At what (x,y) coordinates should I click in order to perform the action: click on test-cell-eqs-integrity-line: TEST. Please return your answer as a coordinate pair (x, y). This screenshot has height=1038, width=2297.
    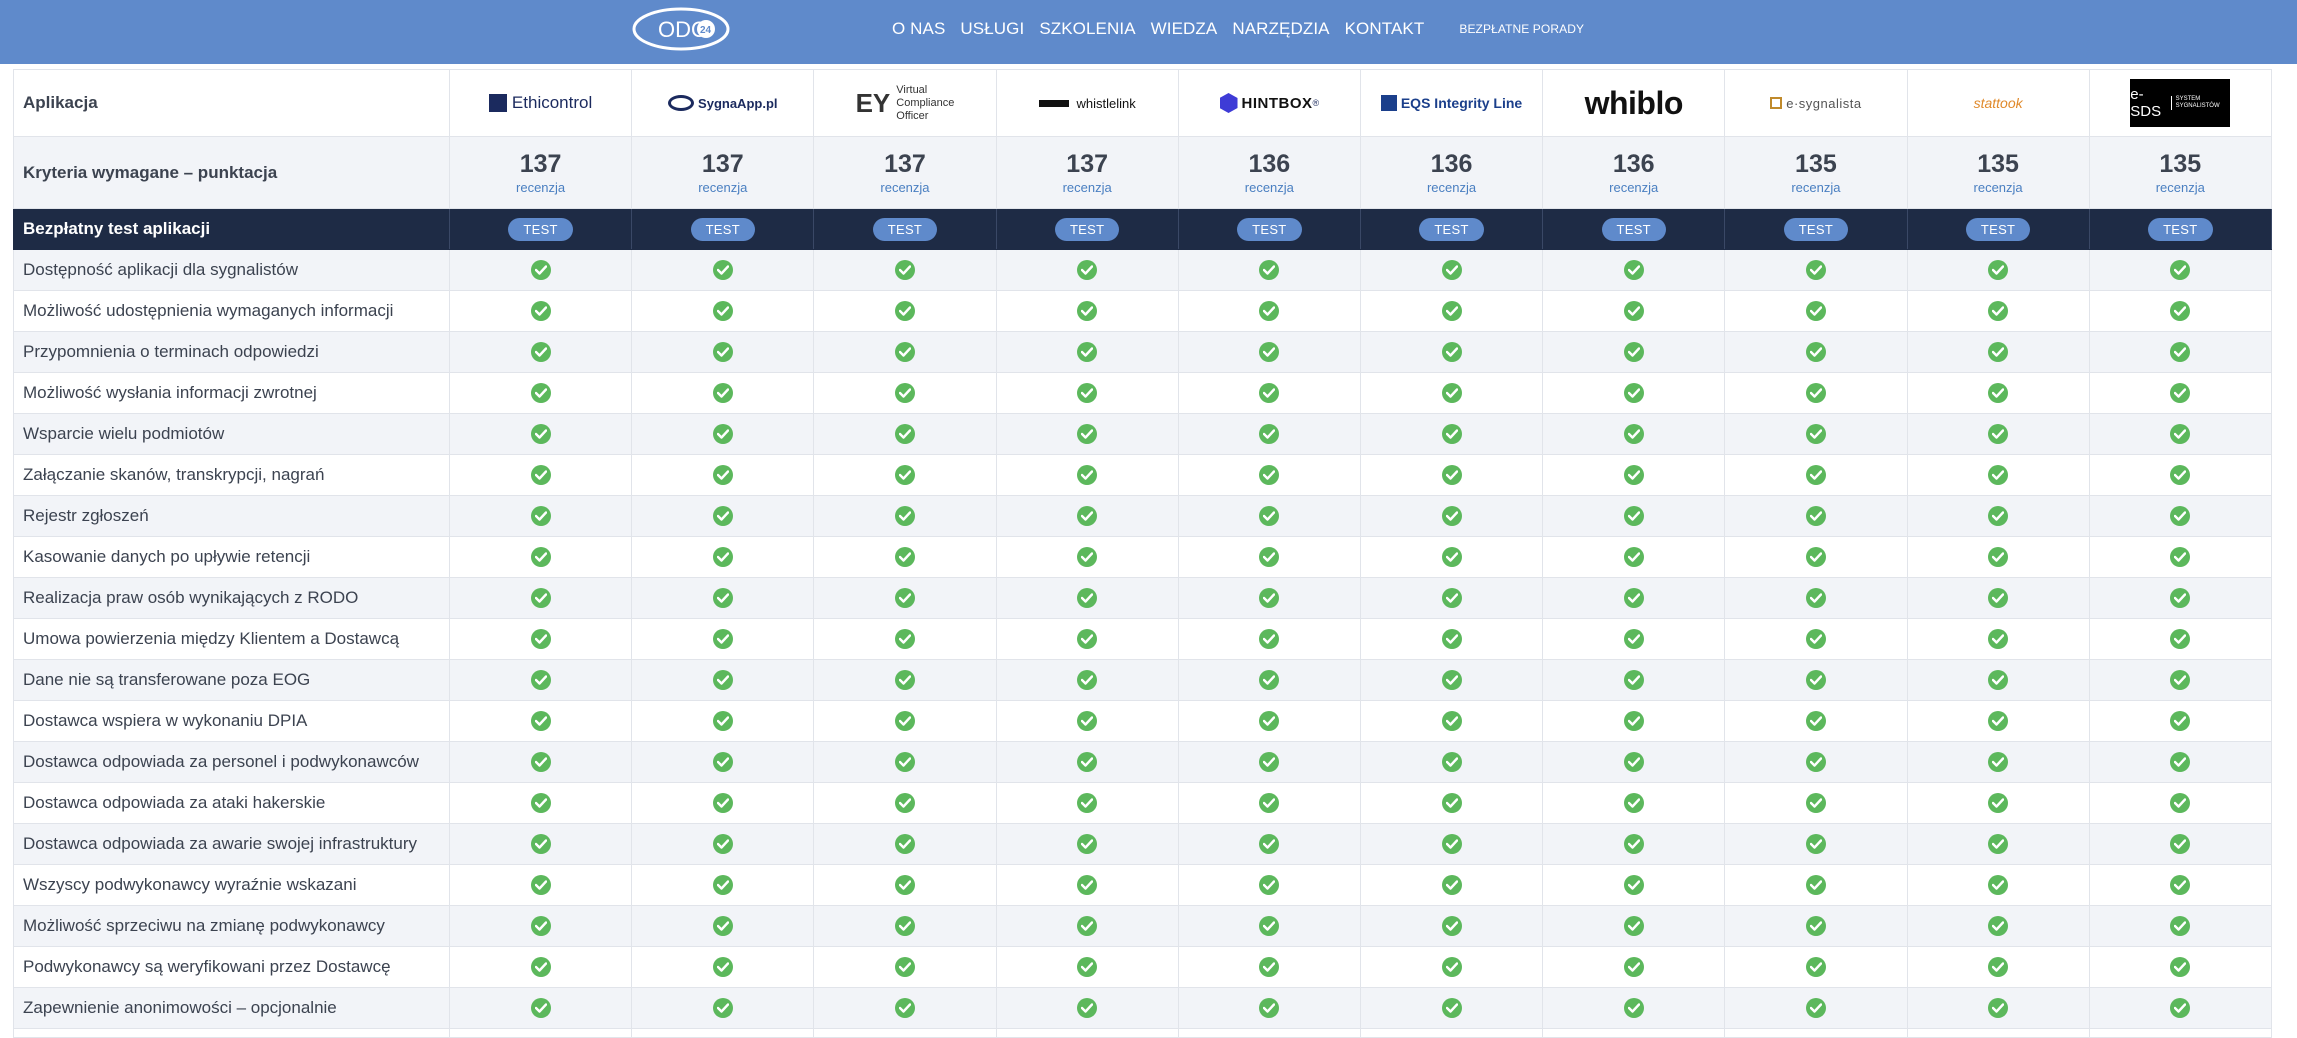
    Looking at the image, I should click on (1452, 229).